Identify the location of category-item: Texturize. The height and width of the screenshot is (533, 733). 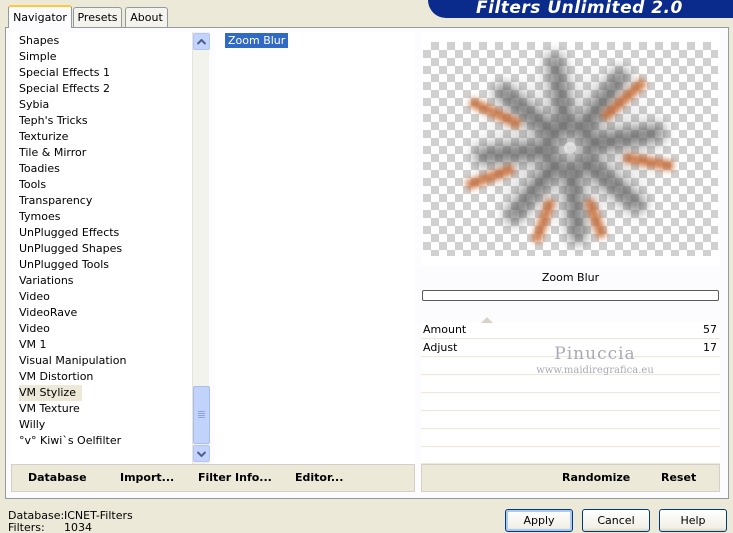
(43, 137).